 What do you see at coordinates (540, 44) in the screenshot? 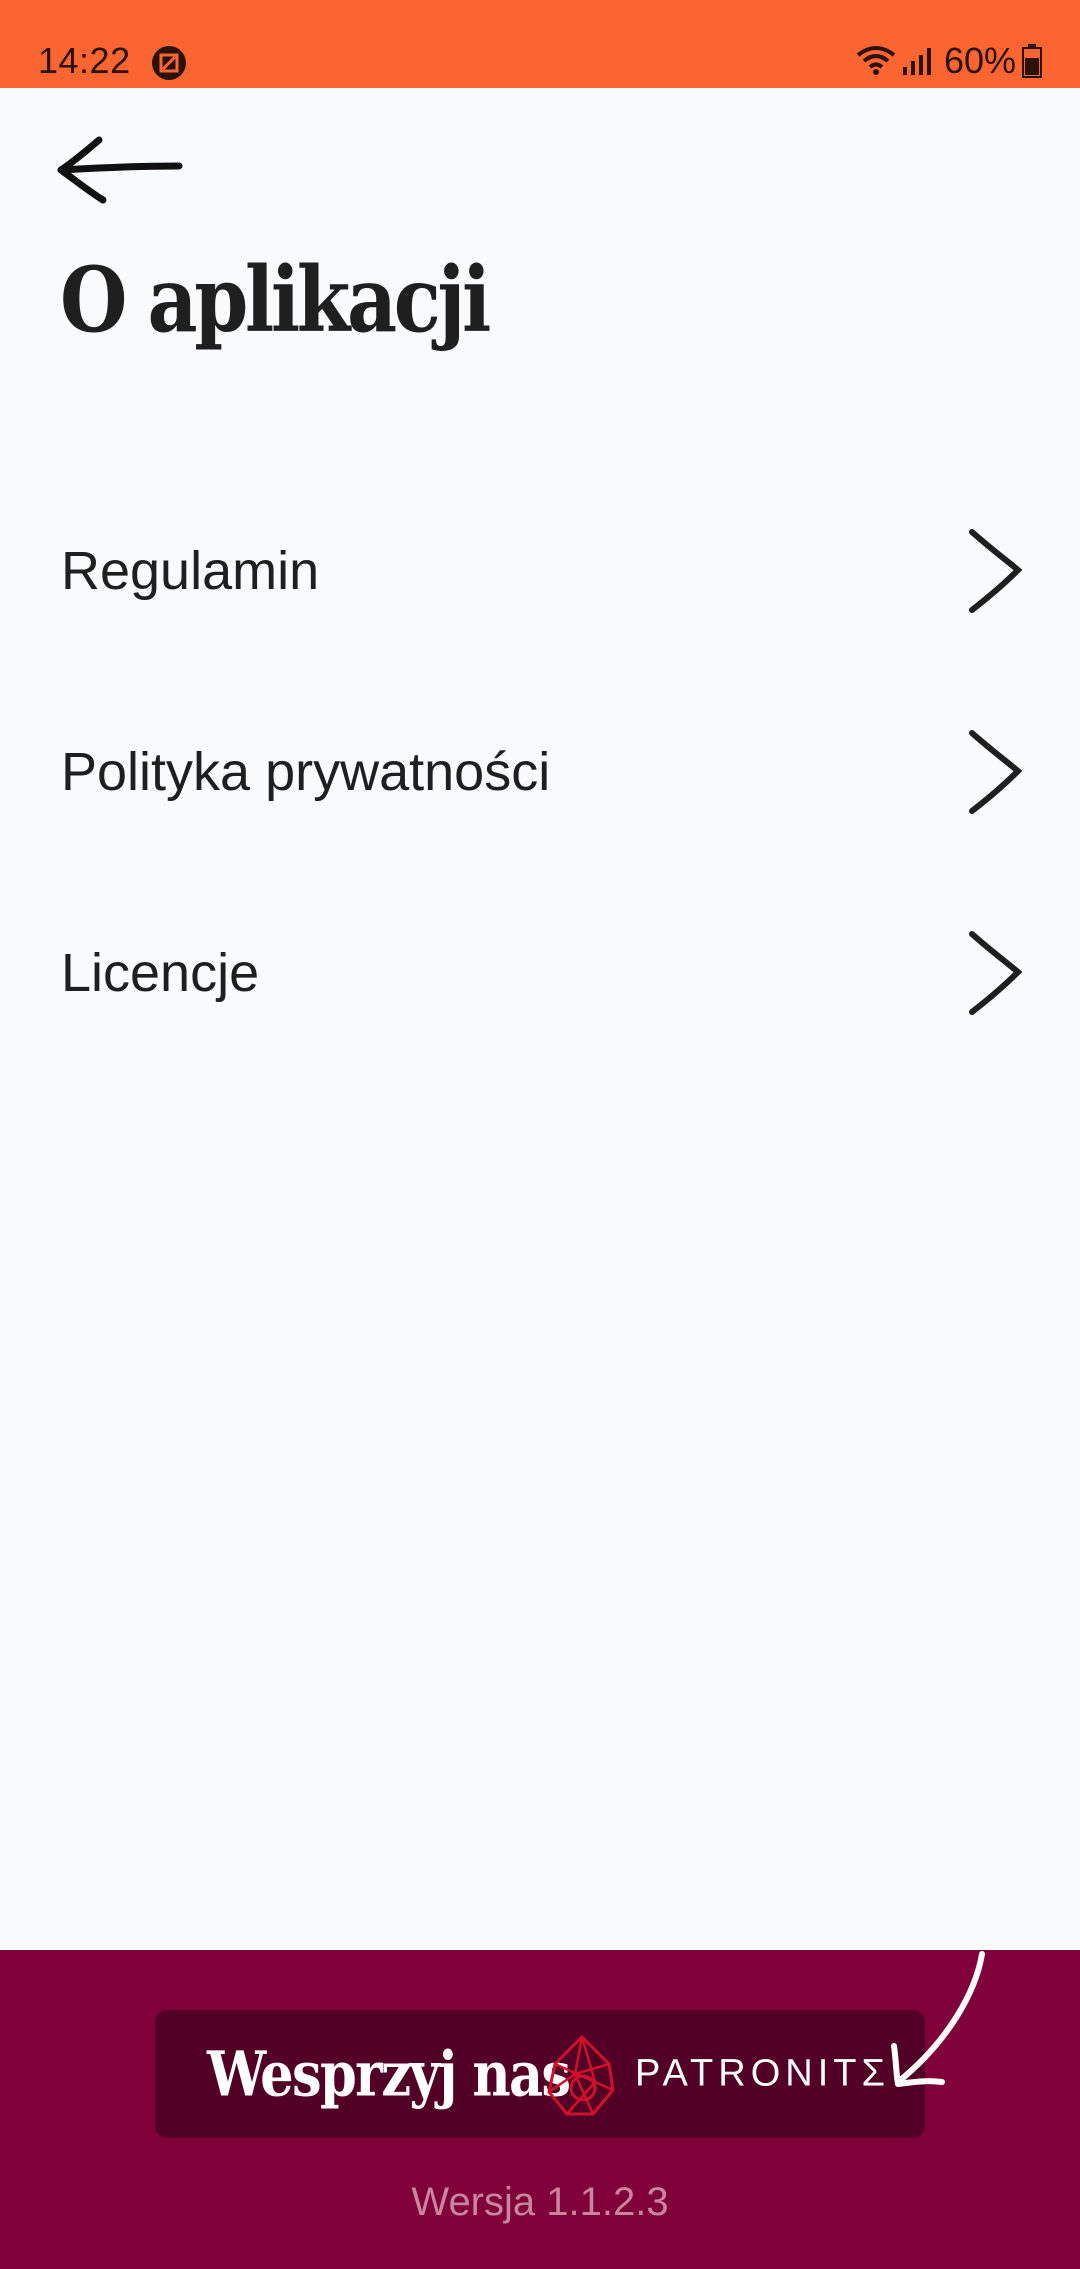
I see `status-bar: 14:22 60%` at bounding box center [540, 44].